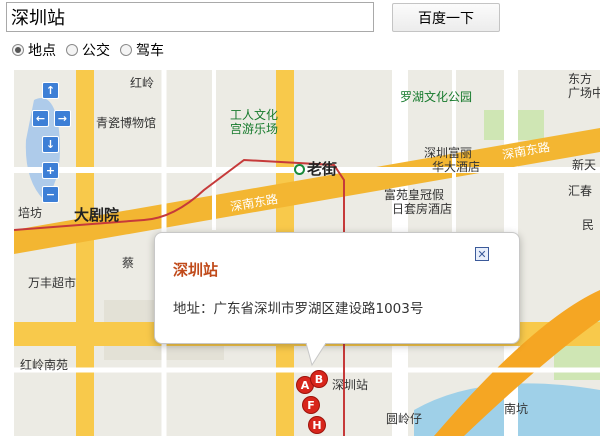 This screenshot has width=600, height=436. What do you see at coordinates (311, 405) in the screenshot?
I see `map-pin-f: F` at bounding box center [311, 405].